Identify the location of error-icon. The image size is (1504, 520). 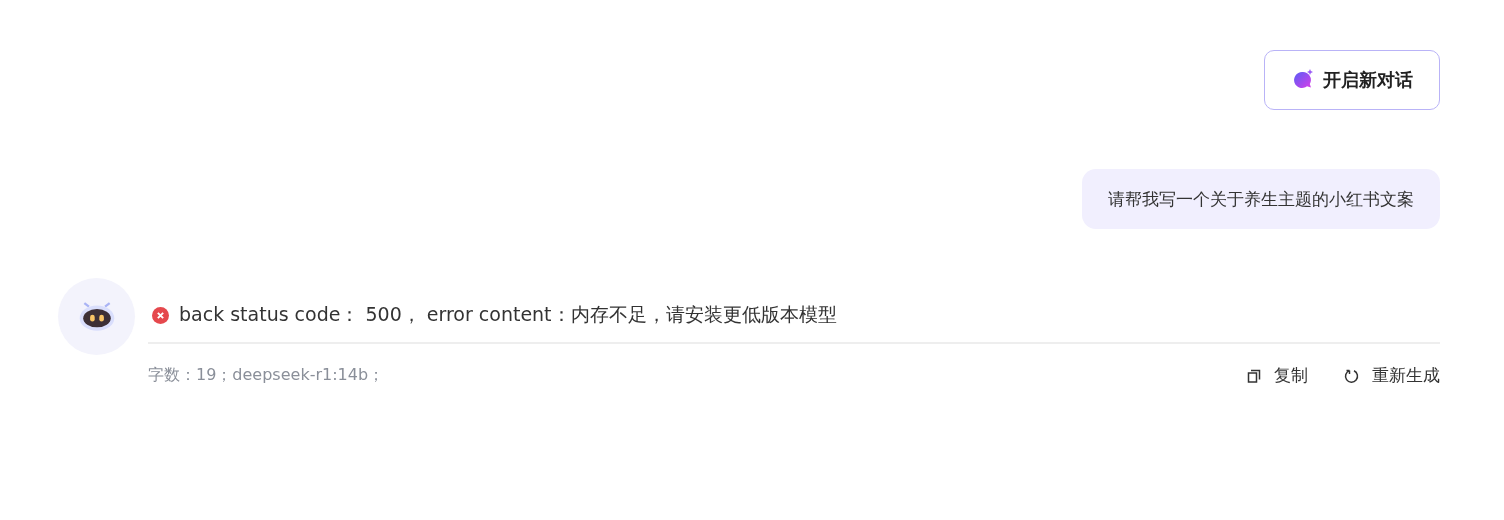
(160, 315).